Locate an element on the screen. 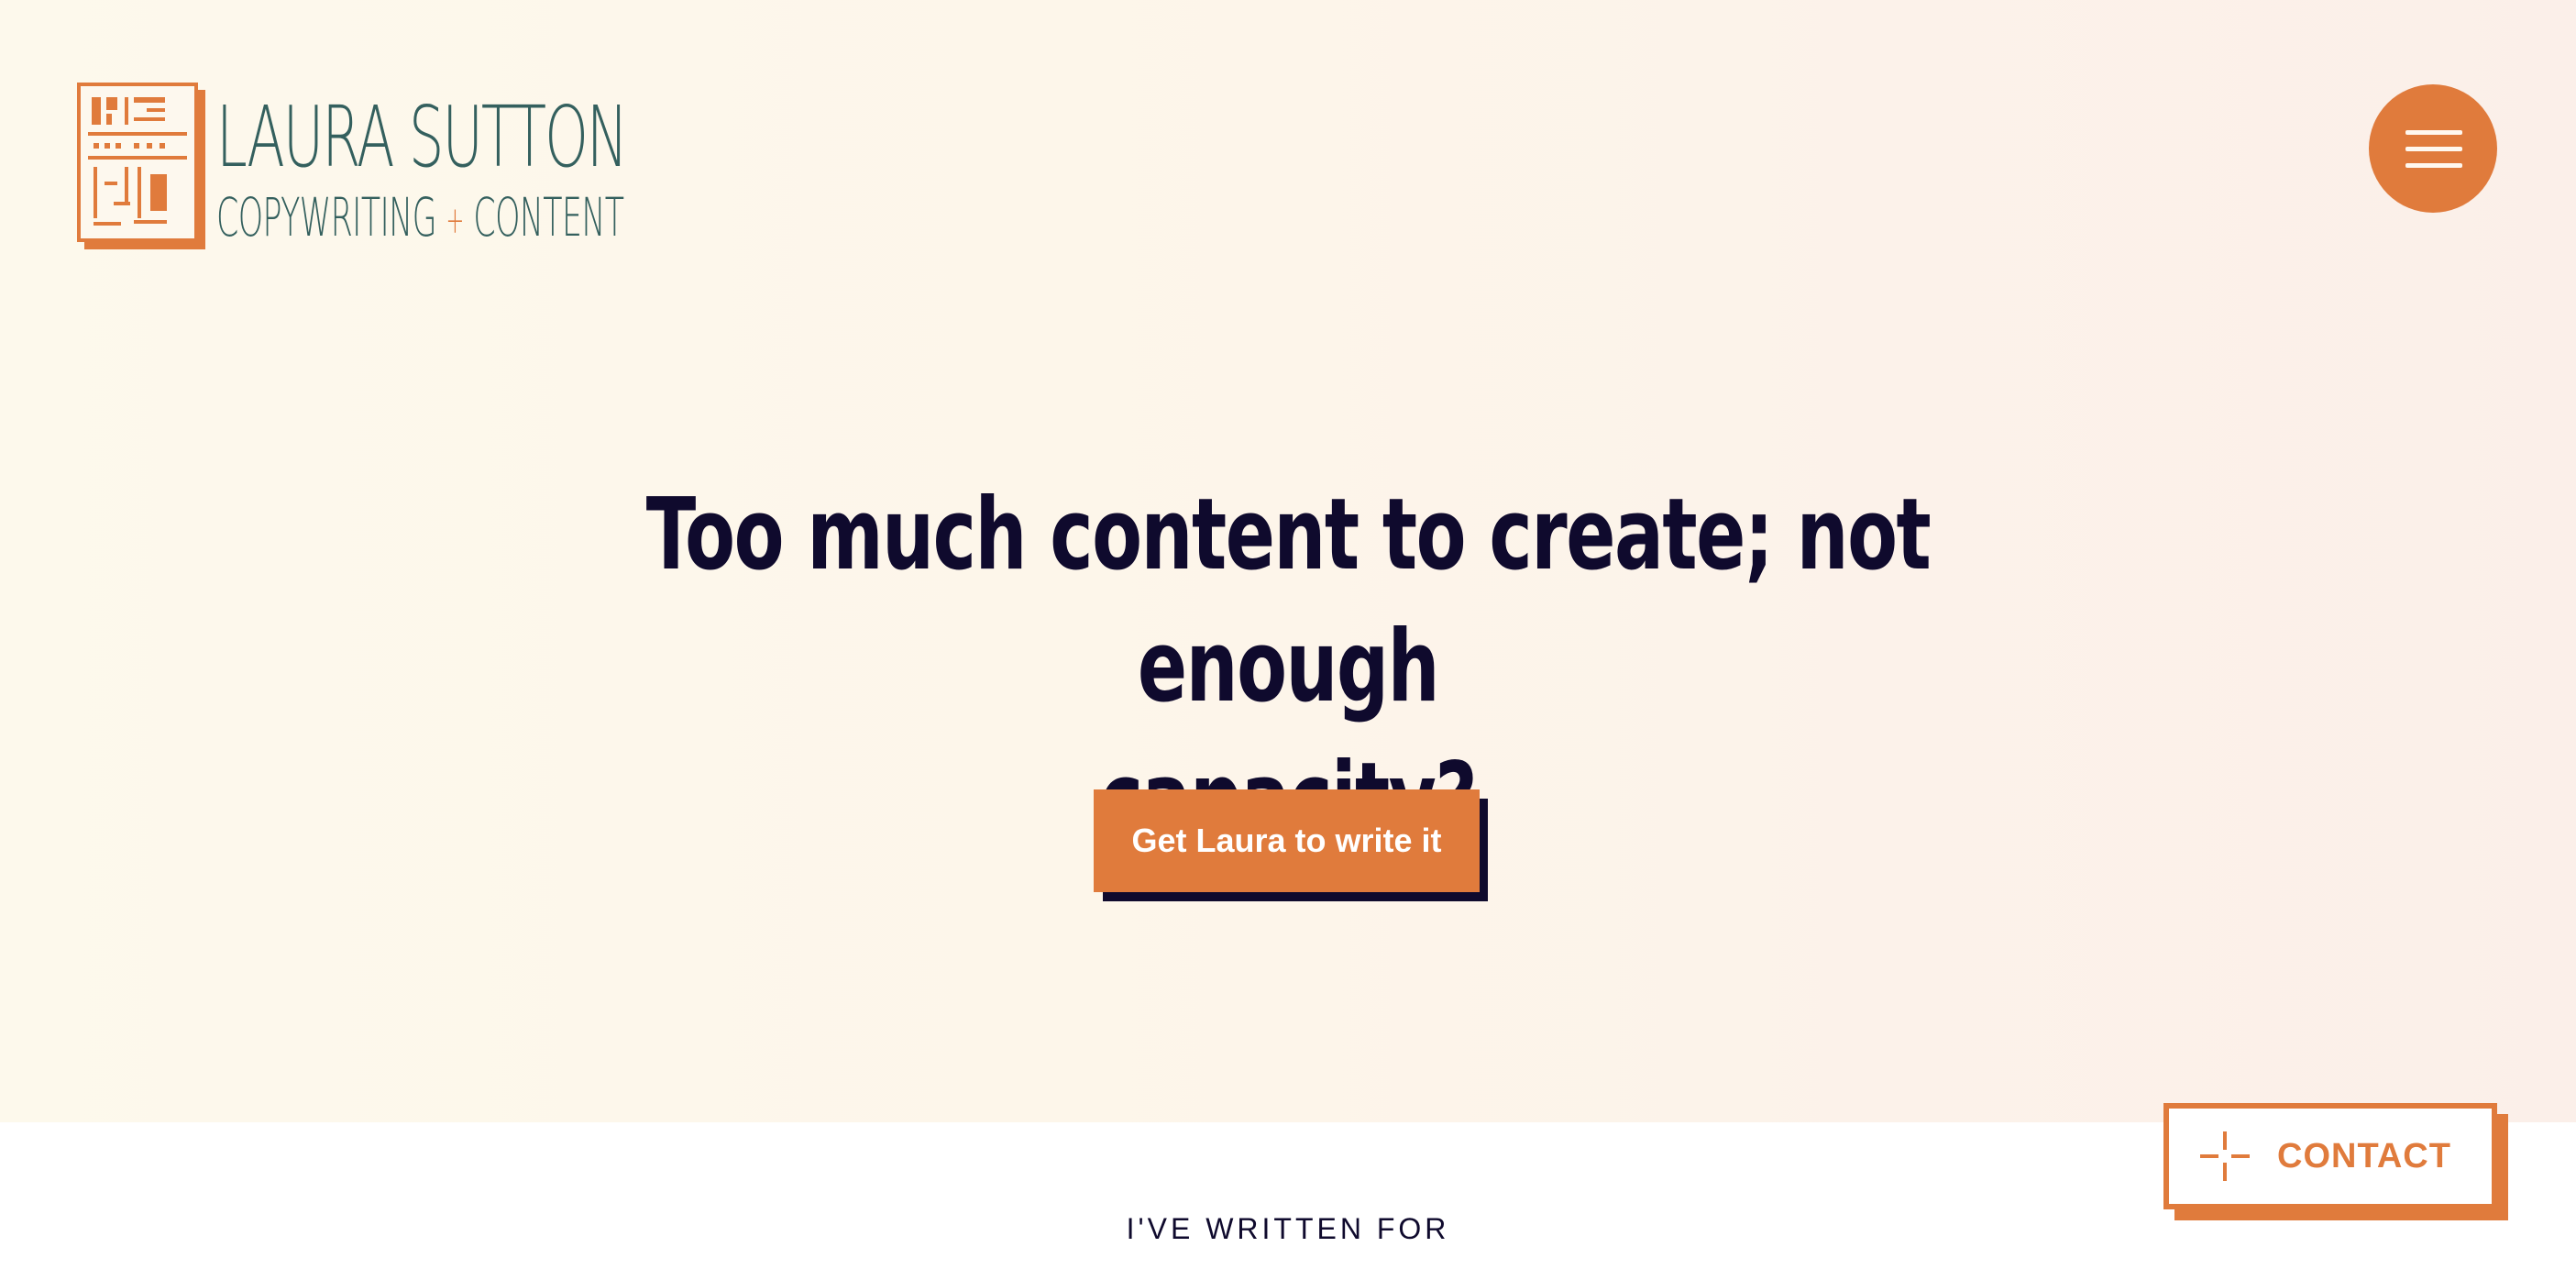 The width and height of the screenshot is (2576, 1269). brand-logo: LAURA SUTTON COPYWRITING + CONTENT is located at coordinates (486, 166).